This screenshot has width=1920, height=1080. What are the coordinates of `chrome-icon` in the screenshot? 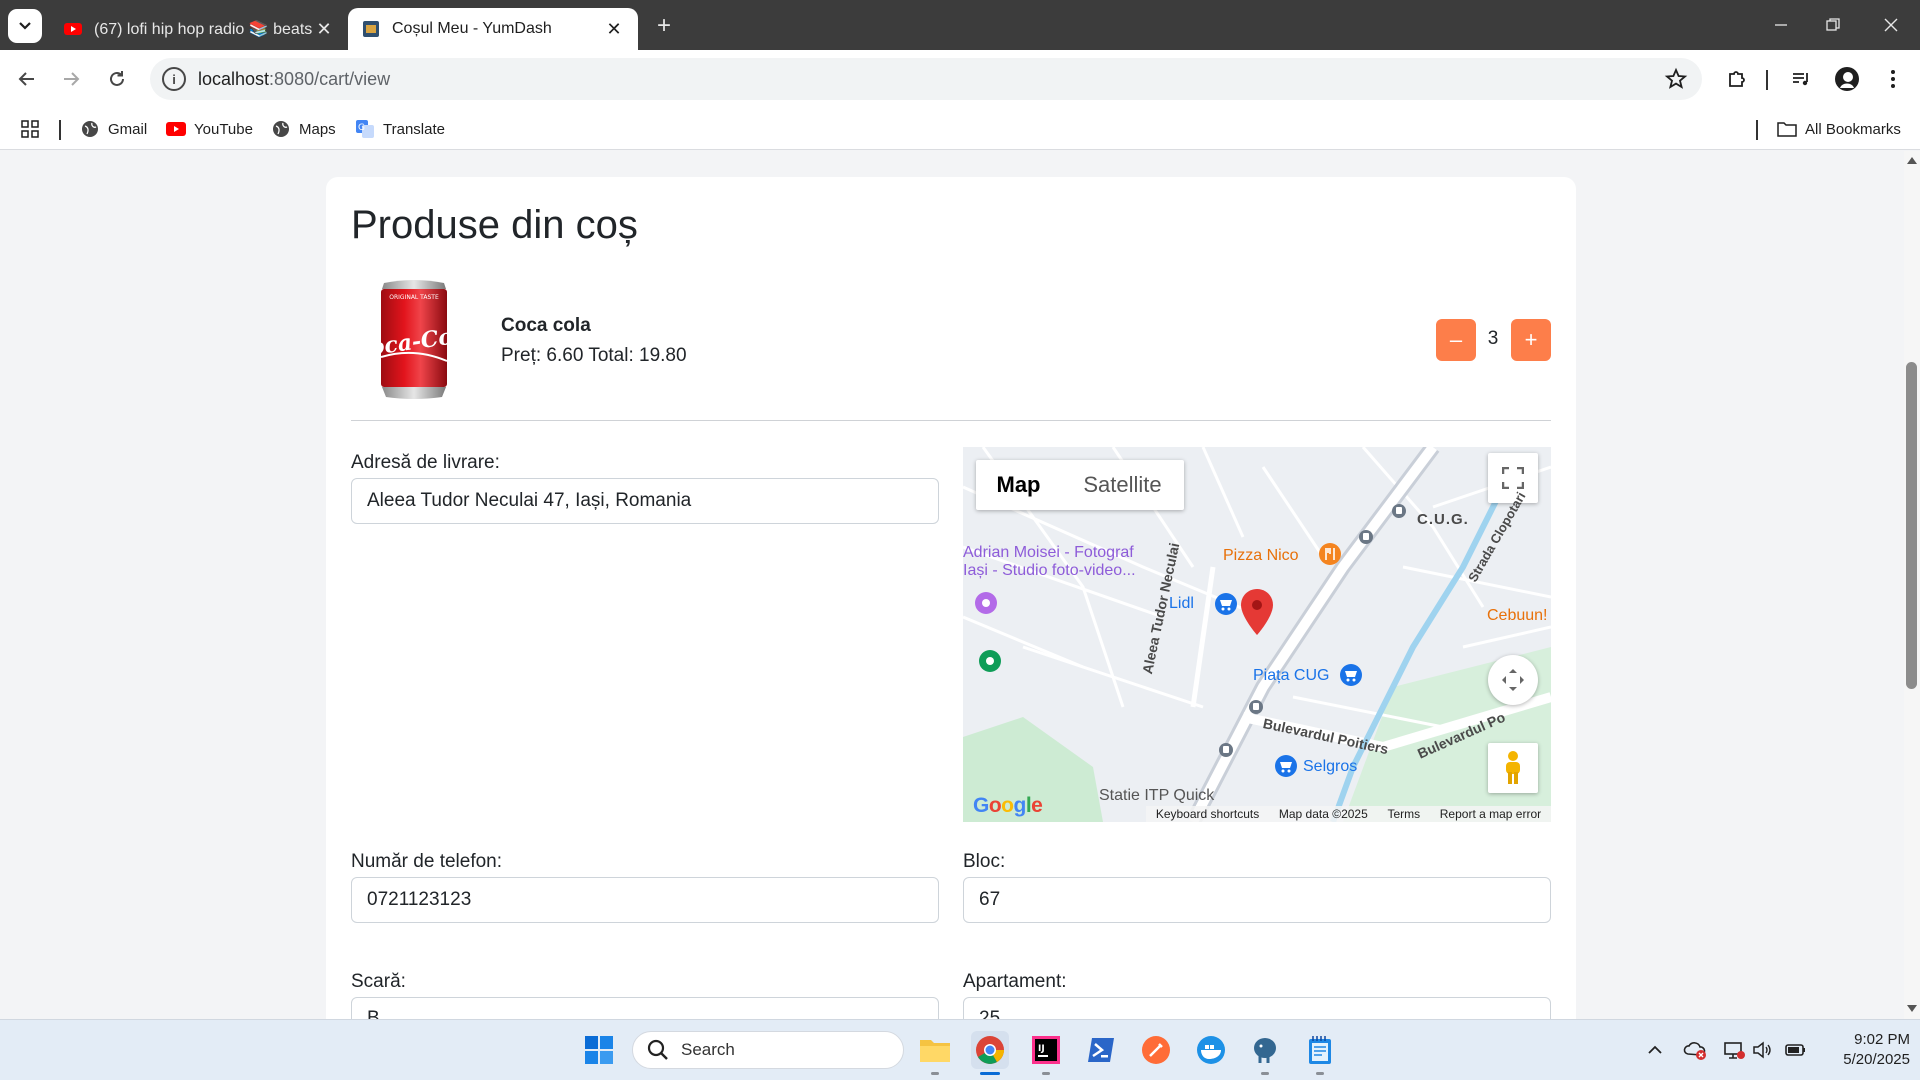 It's located at (990, 1050).